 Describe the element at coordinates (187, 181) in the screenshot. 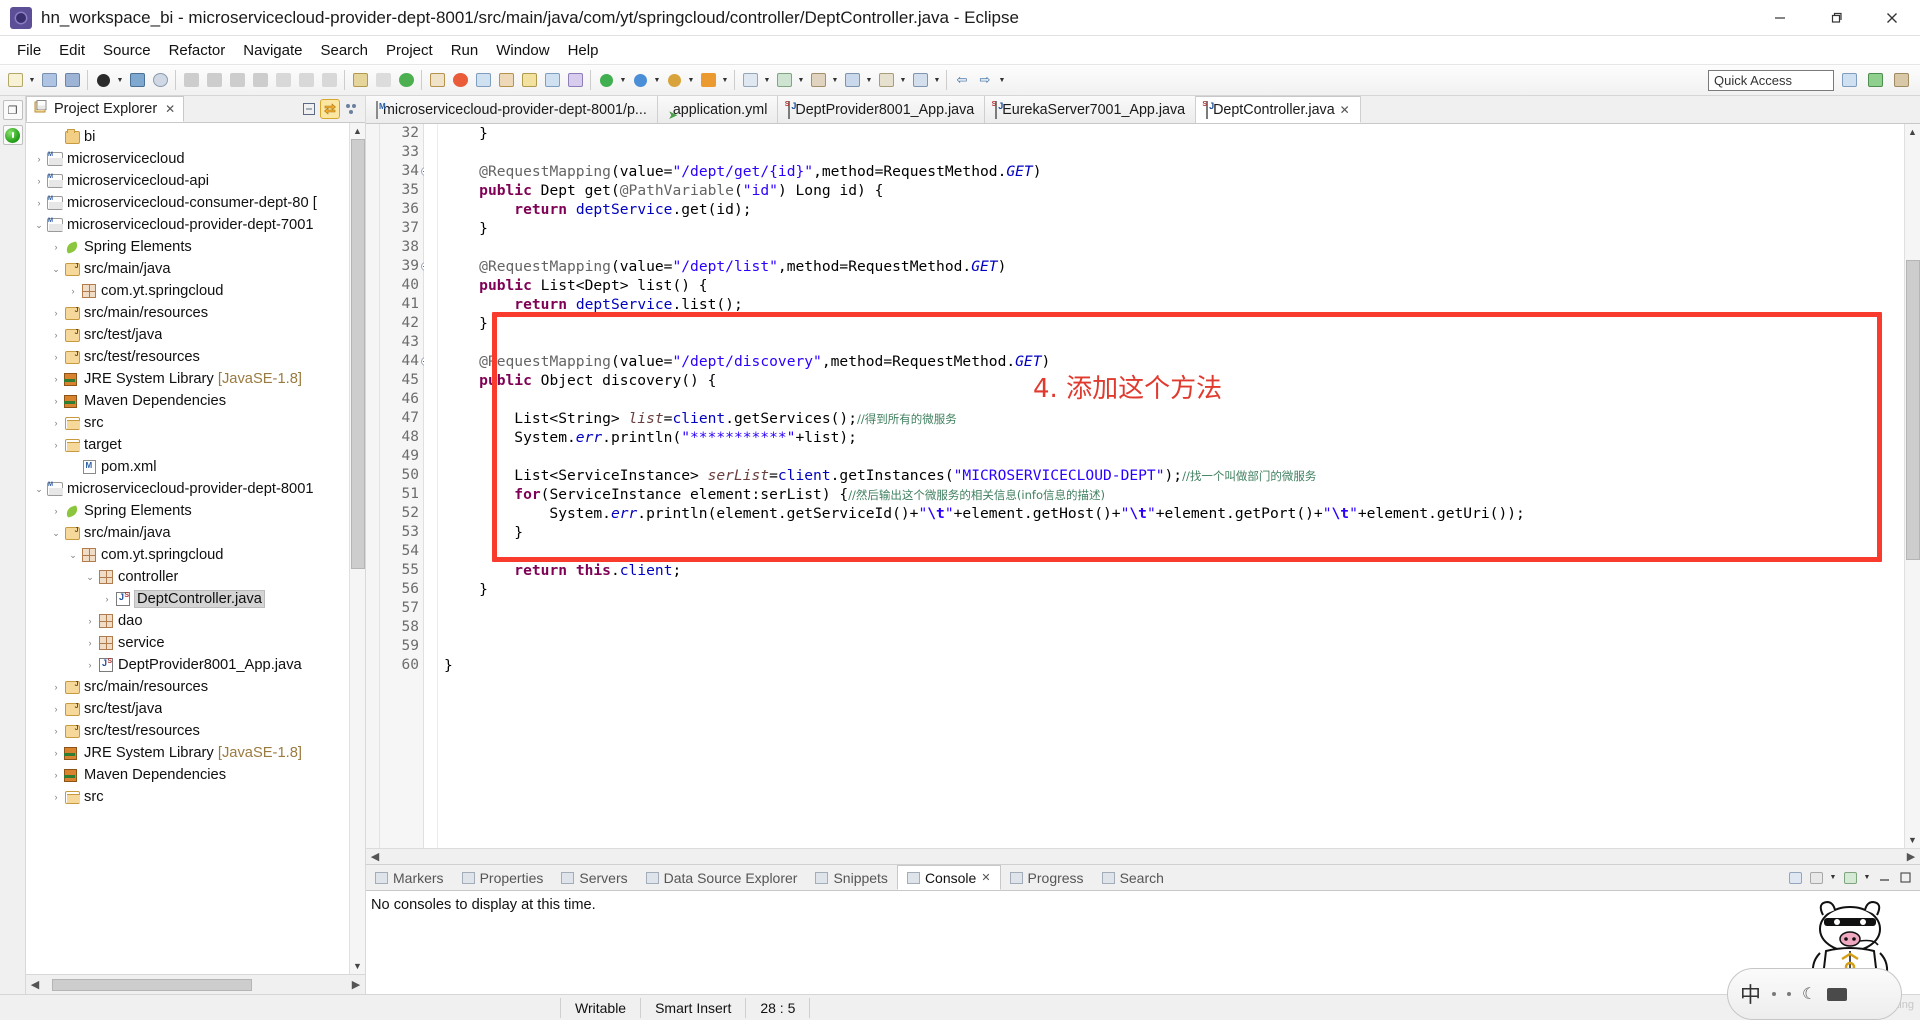

I see `tree-item: › Mmicroservicecloud-api` at that location.